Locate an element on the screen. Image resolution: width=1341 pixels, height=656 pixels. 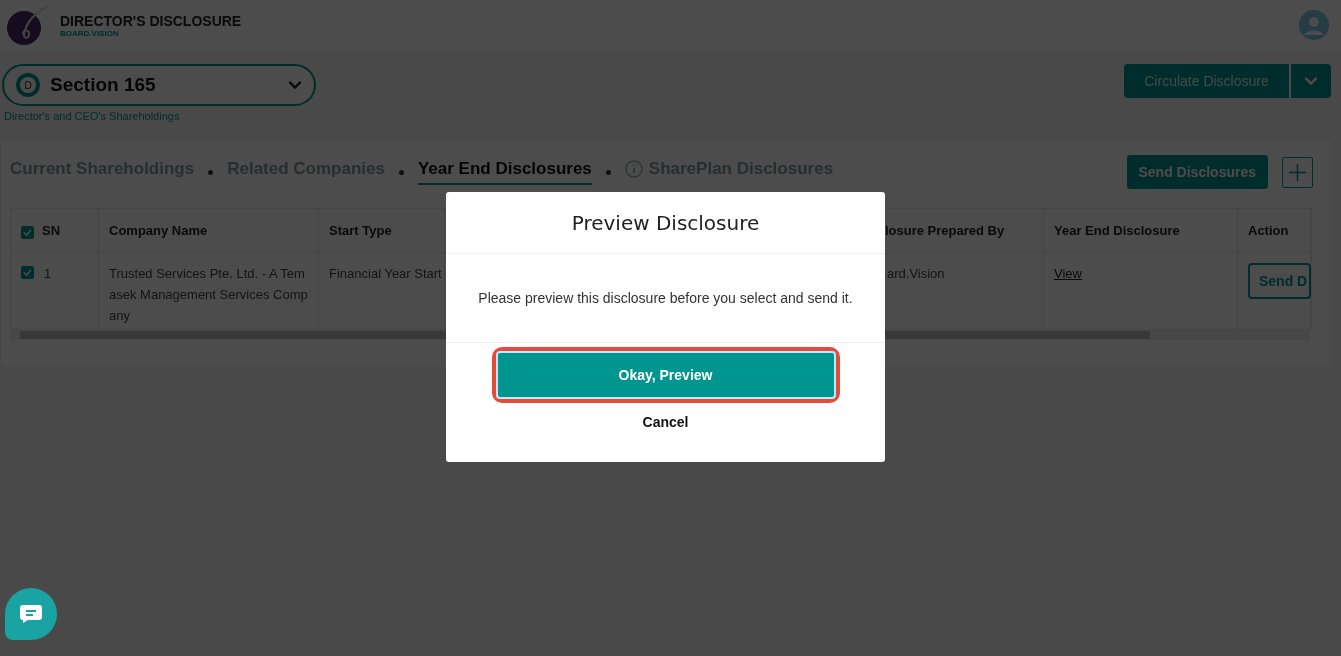
cancel-button: Cancel is located at coordinates (665, 422).